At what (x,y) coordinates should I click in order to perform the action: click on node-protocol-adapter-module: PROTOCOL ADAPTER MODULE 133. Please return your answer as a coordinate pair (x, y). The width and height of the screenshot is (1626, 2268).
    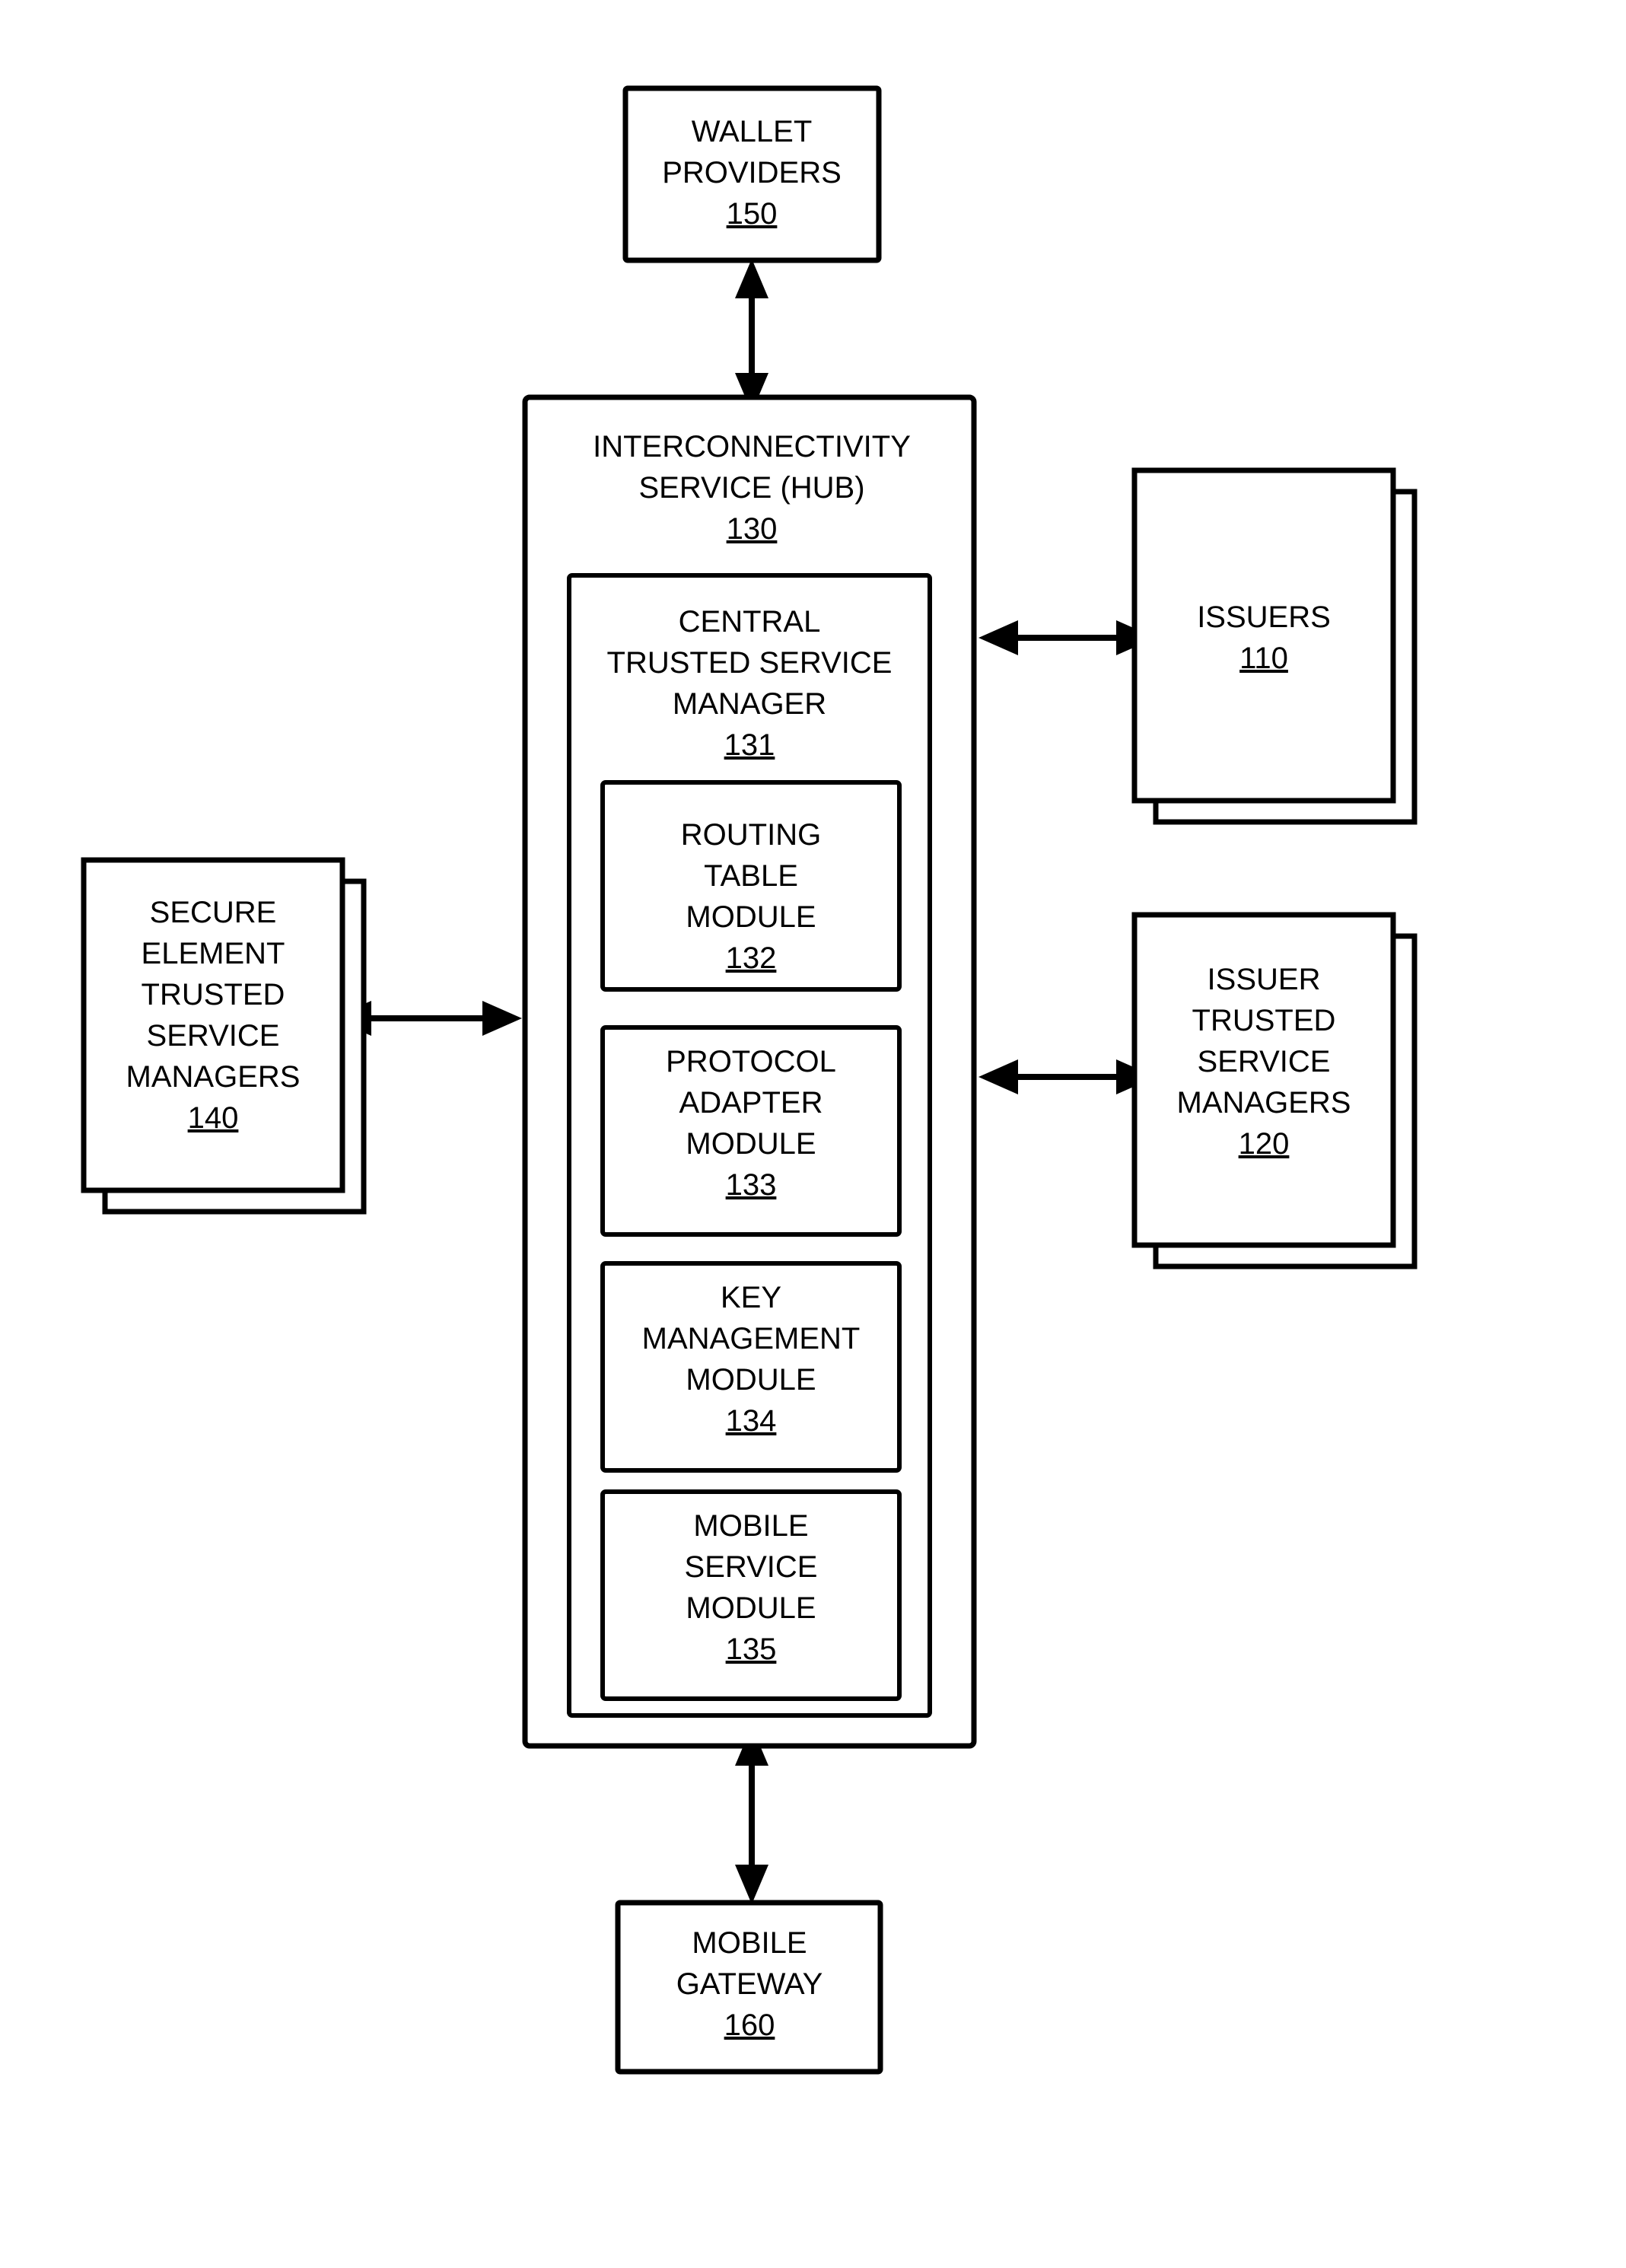
    Looking at the image, I should click on (751, 1131).